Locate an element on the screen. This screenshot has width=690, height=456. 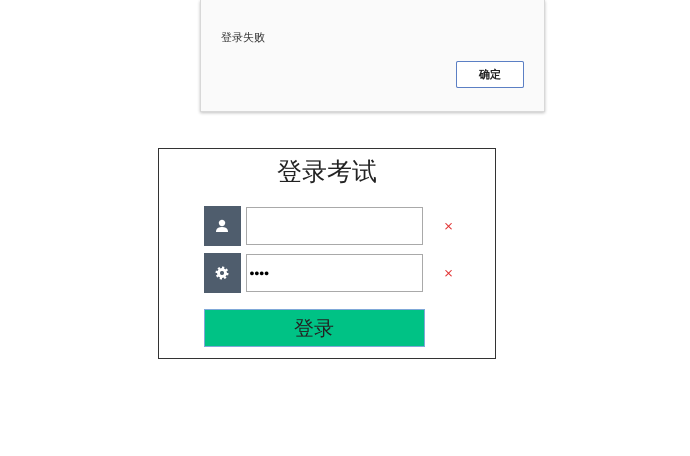
user-icon is located at coordinates (223, 226).